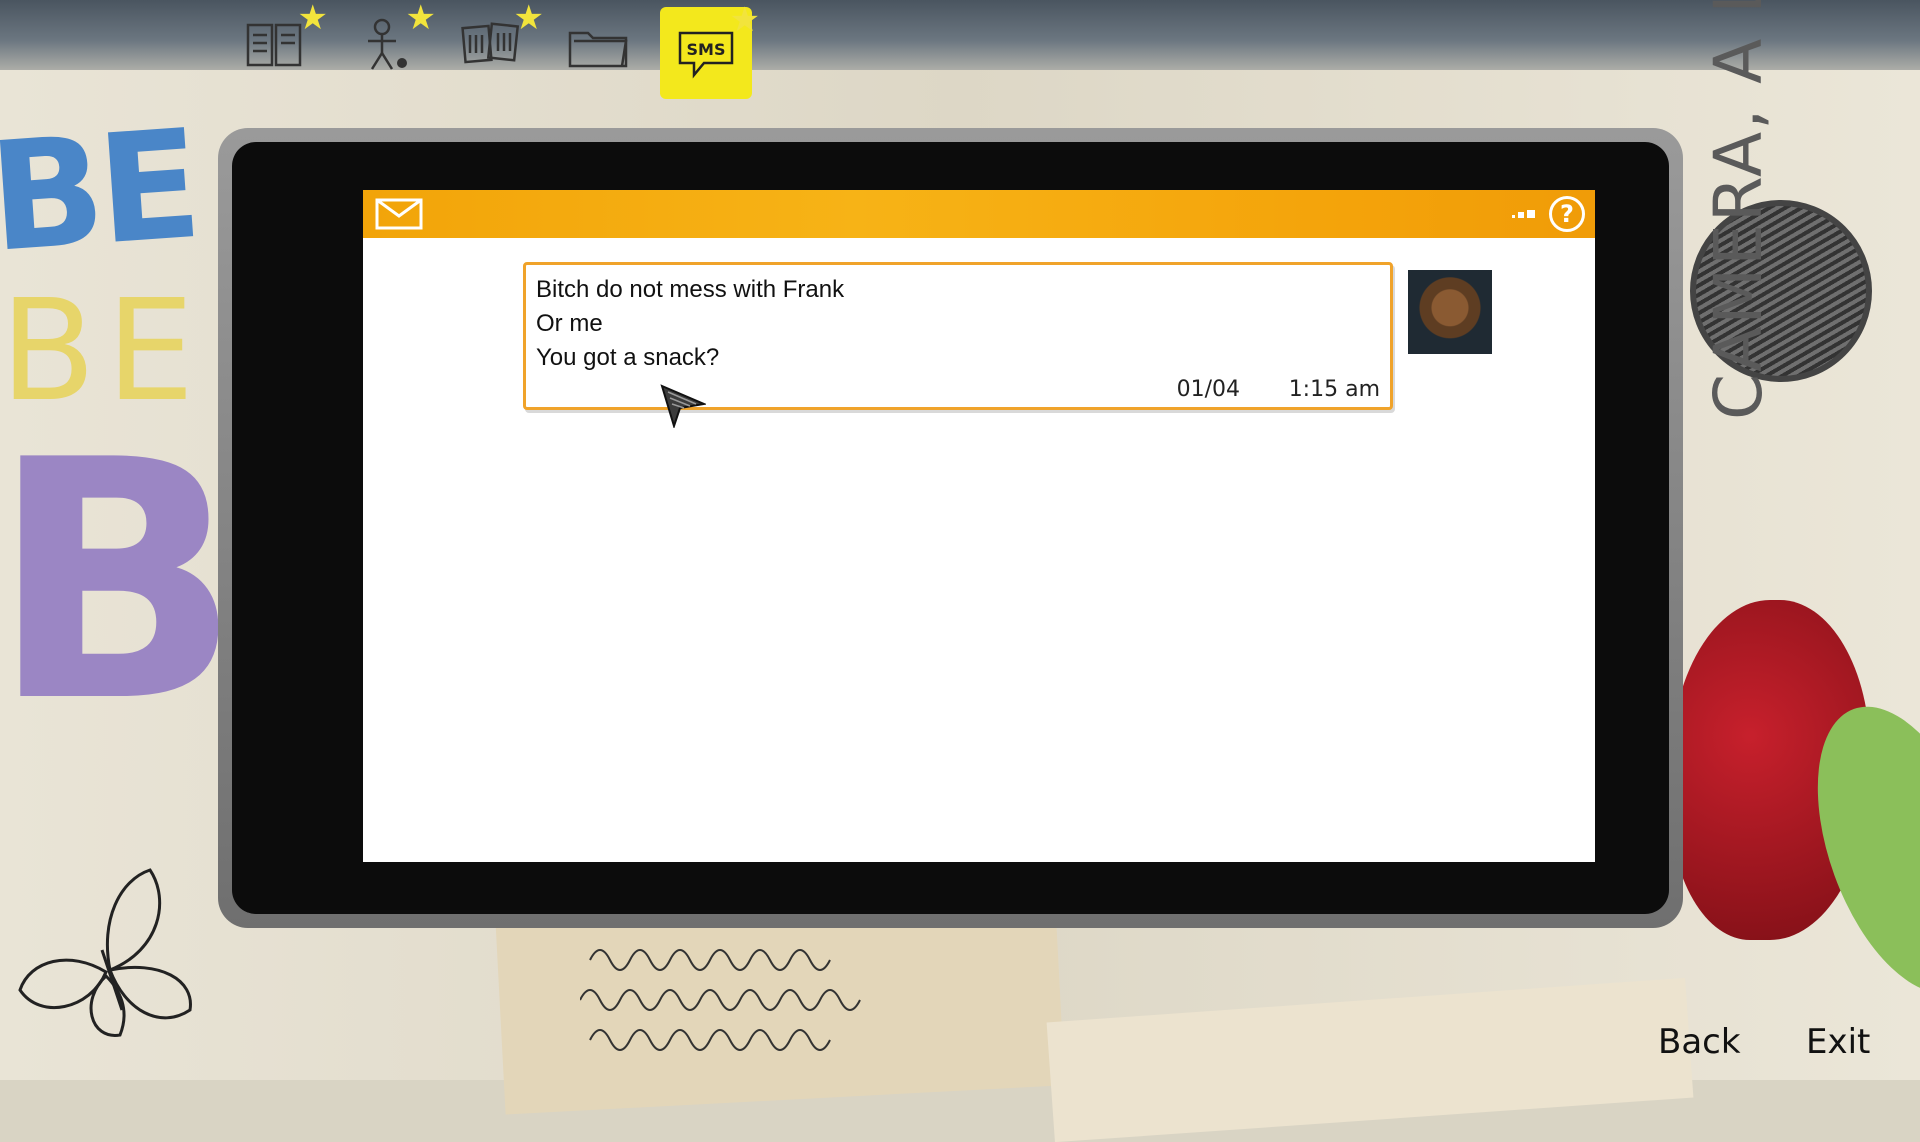 The height and width of the screenshot is (1142, 1920). I want to click on decorative-letters: BE, so click(100, 192).